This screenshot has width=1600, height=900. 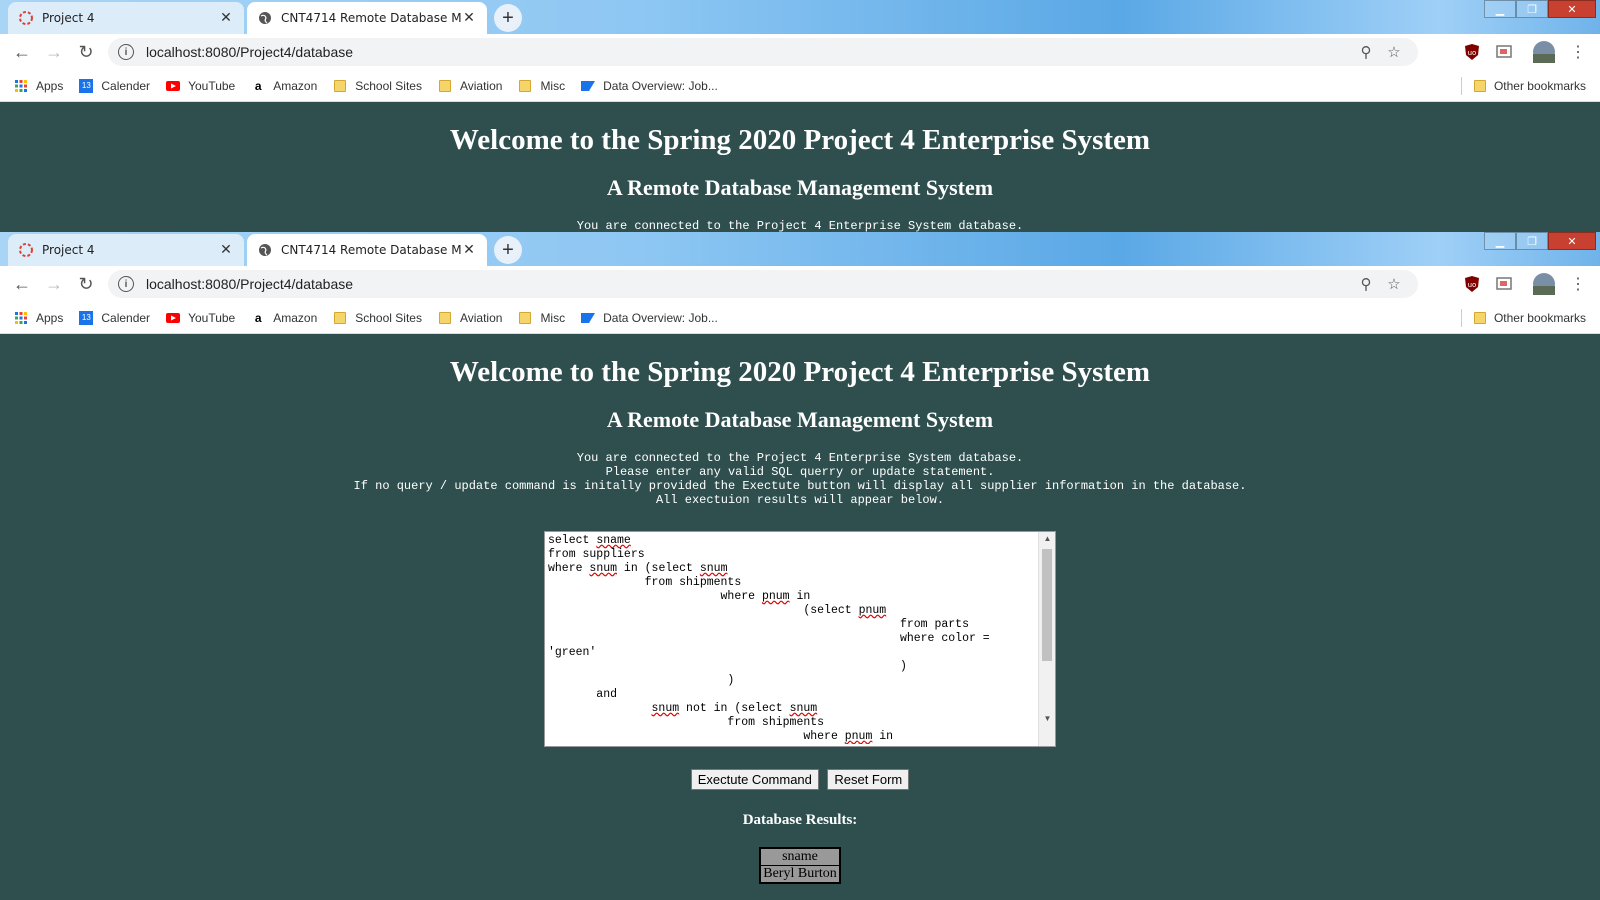 I want to click on scroll-down-icon: ▼, so click(x=1047, y=719).